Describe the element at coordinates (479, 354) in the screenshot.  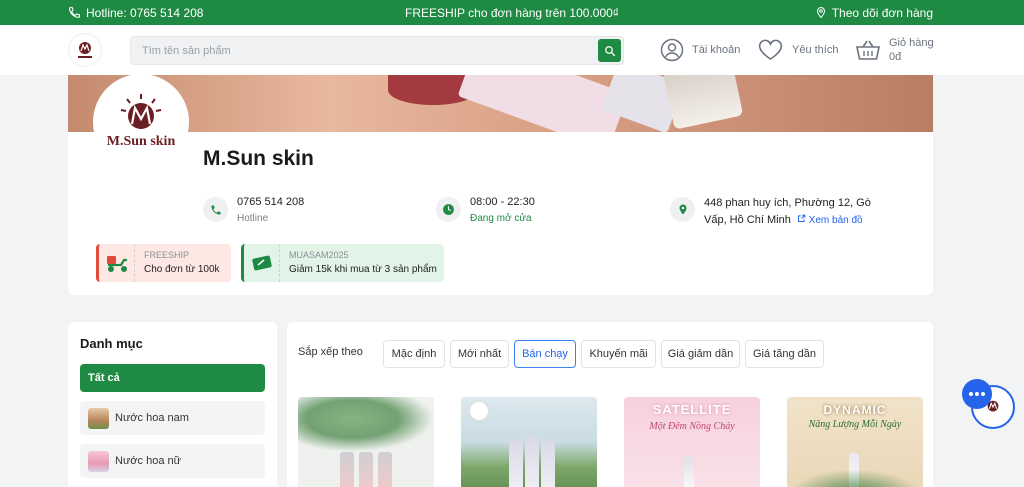
I see `sort-option-newest: Mới nhất` at that location.